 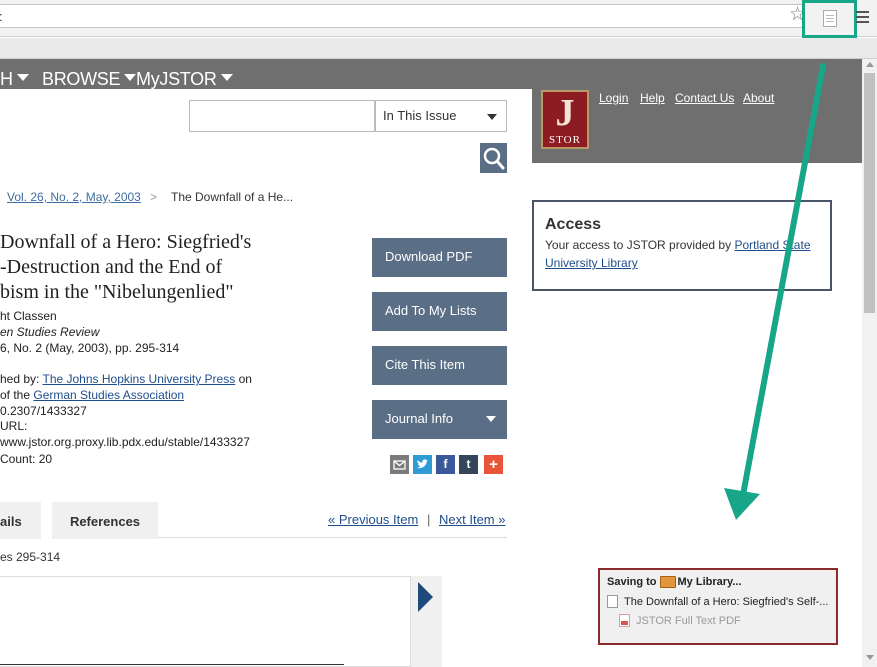 What do you see at coordinates (493, 464) in the screenshot?
I see `share-more-icon: +` at bounding box center [493, 464].